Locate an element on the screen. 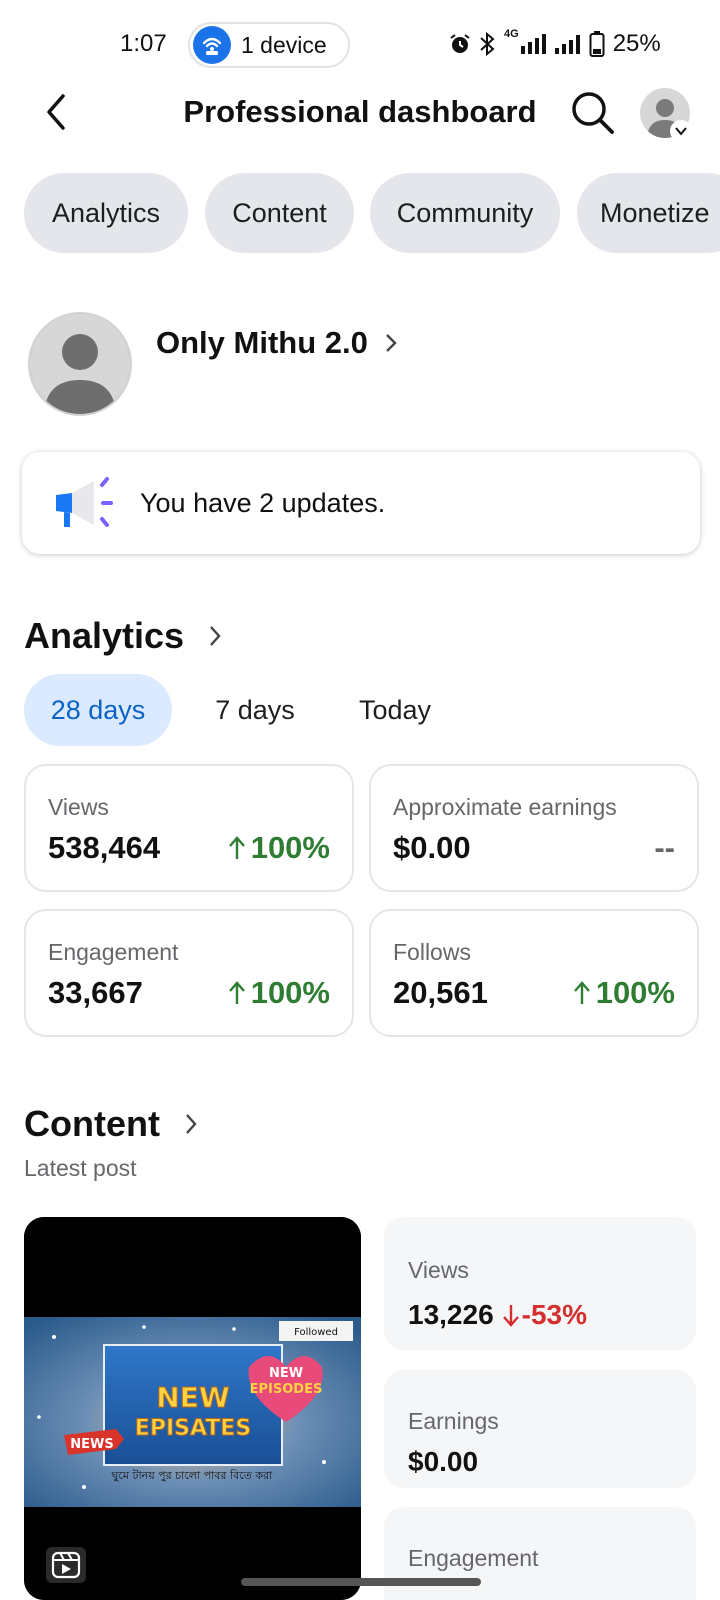 This screenshot has height=1600, width=720. thumbnail-ribbon-2: EPISODES is located at coordinates (286, 1389).